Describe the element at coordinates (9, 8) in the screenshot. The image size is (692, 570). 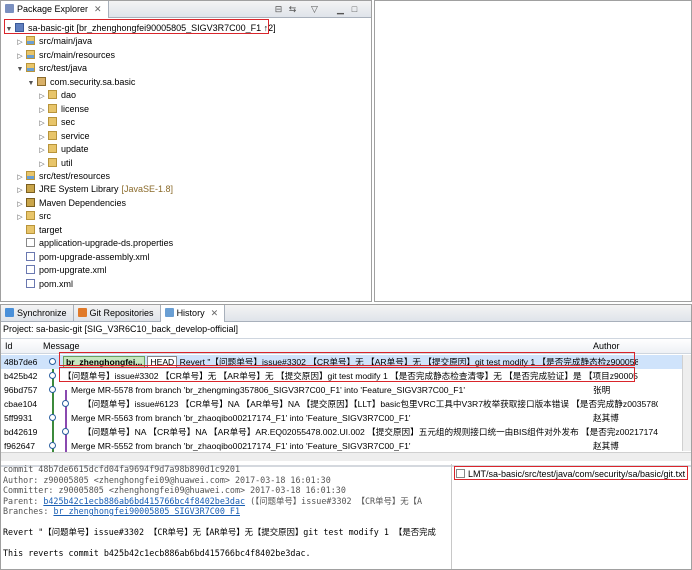
I see `package-explorer-icon` at that location.